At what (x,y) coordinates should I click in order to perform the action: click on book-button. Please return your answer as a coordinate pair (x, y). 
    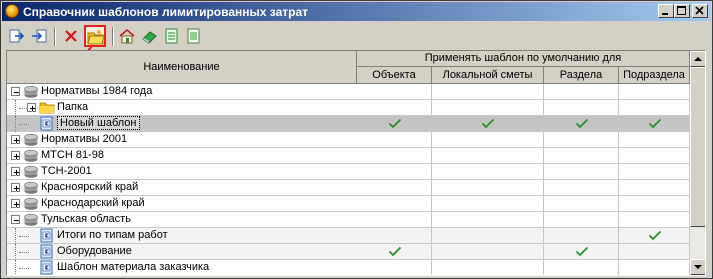
    Looking at the image, I should click on (149, 36).